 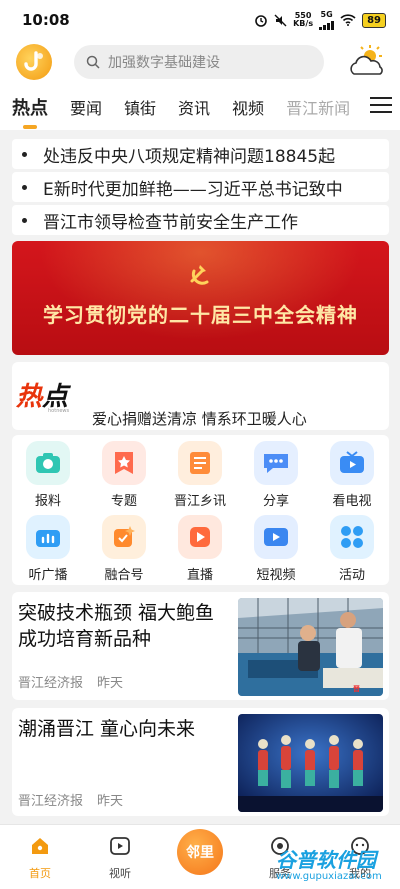 What do you see at coordinates (194, 107) in the screenshot?
I see `tab-info: 资讯` at bounding box center [194, 107].